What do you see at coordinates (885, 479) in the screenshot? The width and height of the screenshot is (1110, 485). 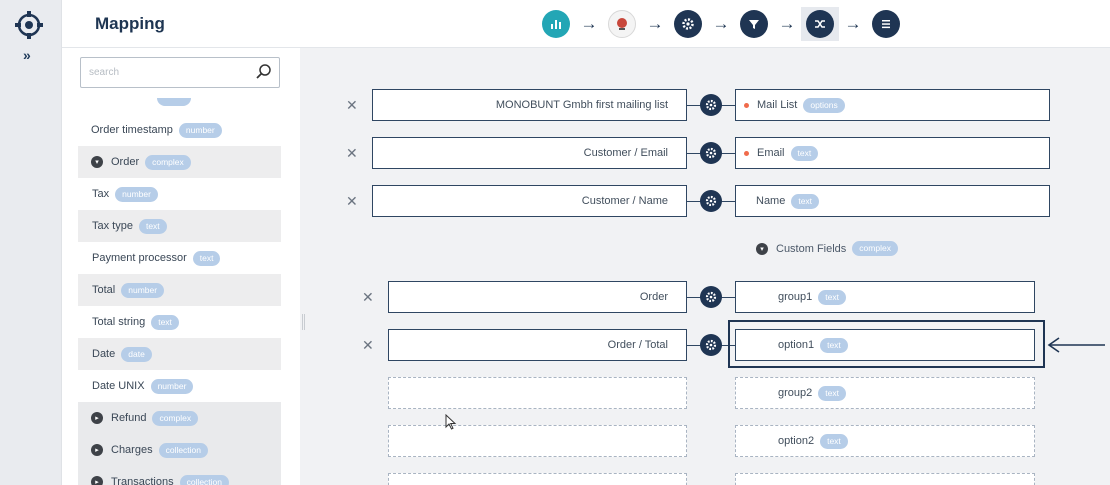 I see `target-field-box` at bounding box center [885, 479].